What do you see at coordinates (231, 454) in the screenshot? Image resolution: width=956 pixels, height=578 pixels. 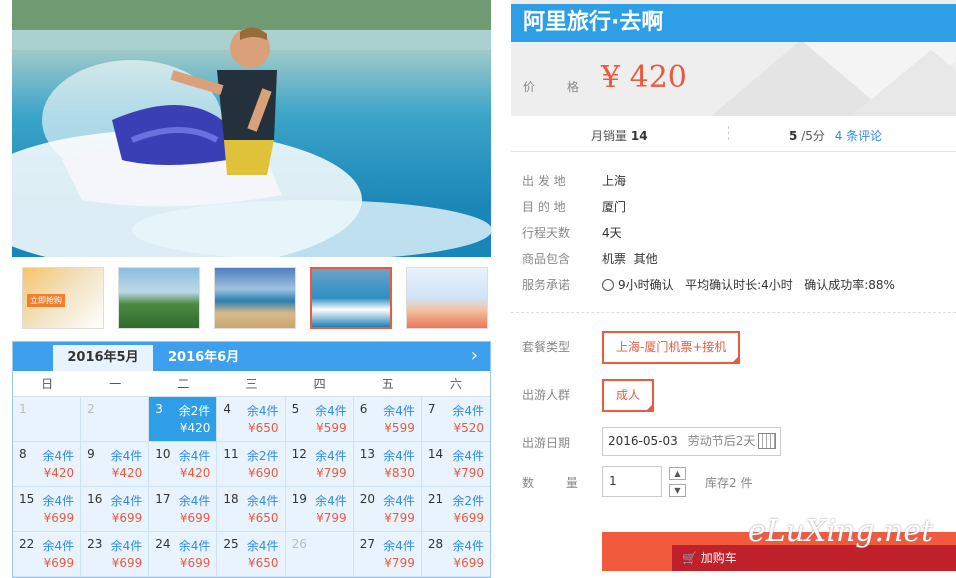 I see `day-number: 11` at bounding box center [231, 454].